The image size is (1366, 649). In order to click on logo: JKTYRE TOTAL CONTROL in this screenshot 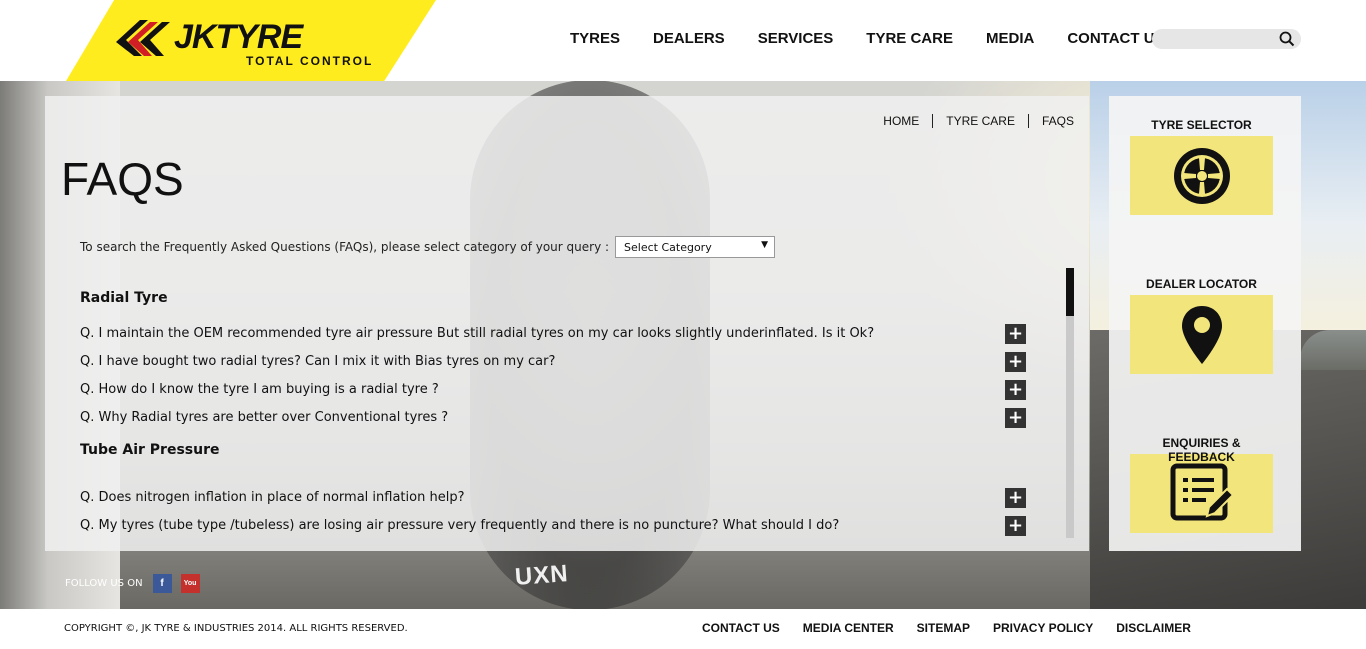, I will do `click(251, 40)`.